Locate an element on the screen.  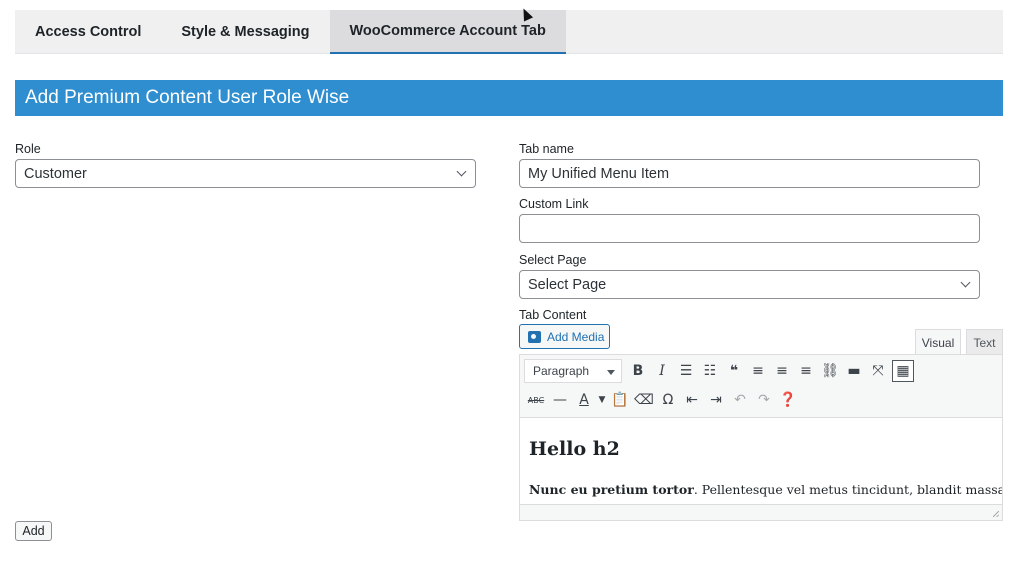
link-icon: ⛓ is located at coordinates (830, 371).